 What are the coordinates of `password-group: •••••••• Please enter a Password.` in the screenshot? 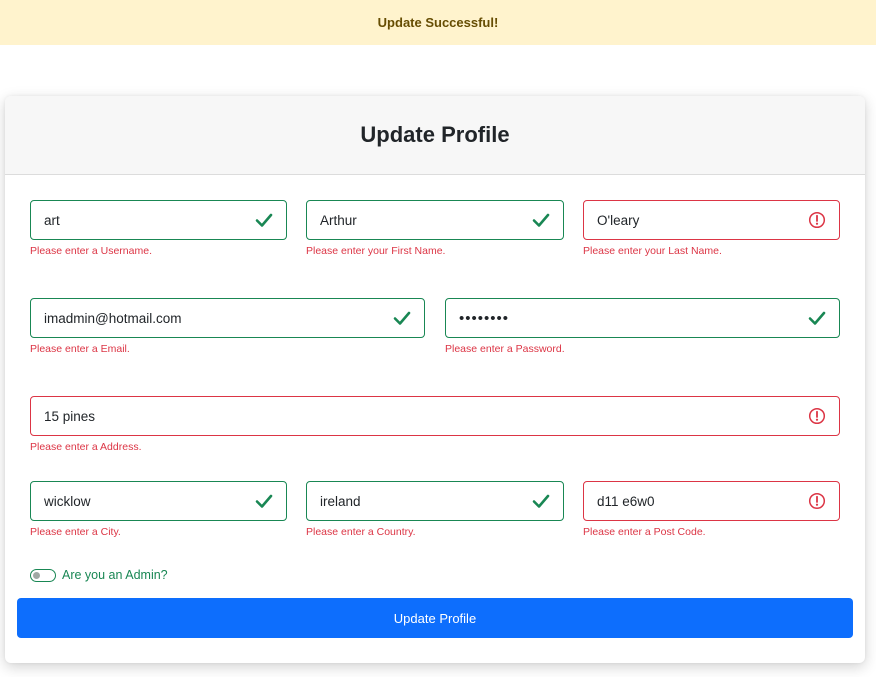 It's located at (642, 326).